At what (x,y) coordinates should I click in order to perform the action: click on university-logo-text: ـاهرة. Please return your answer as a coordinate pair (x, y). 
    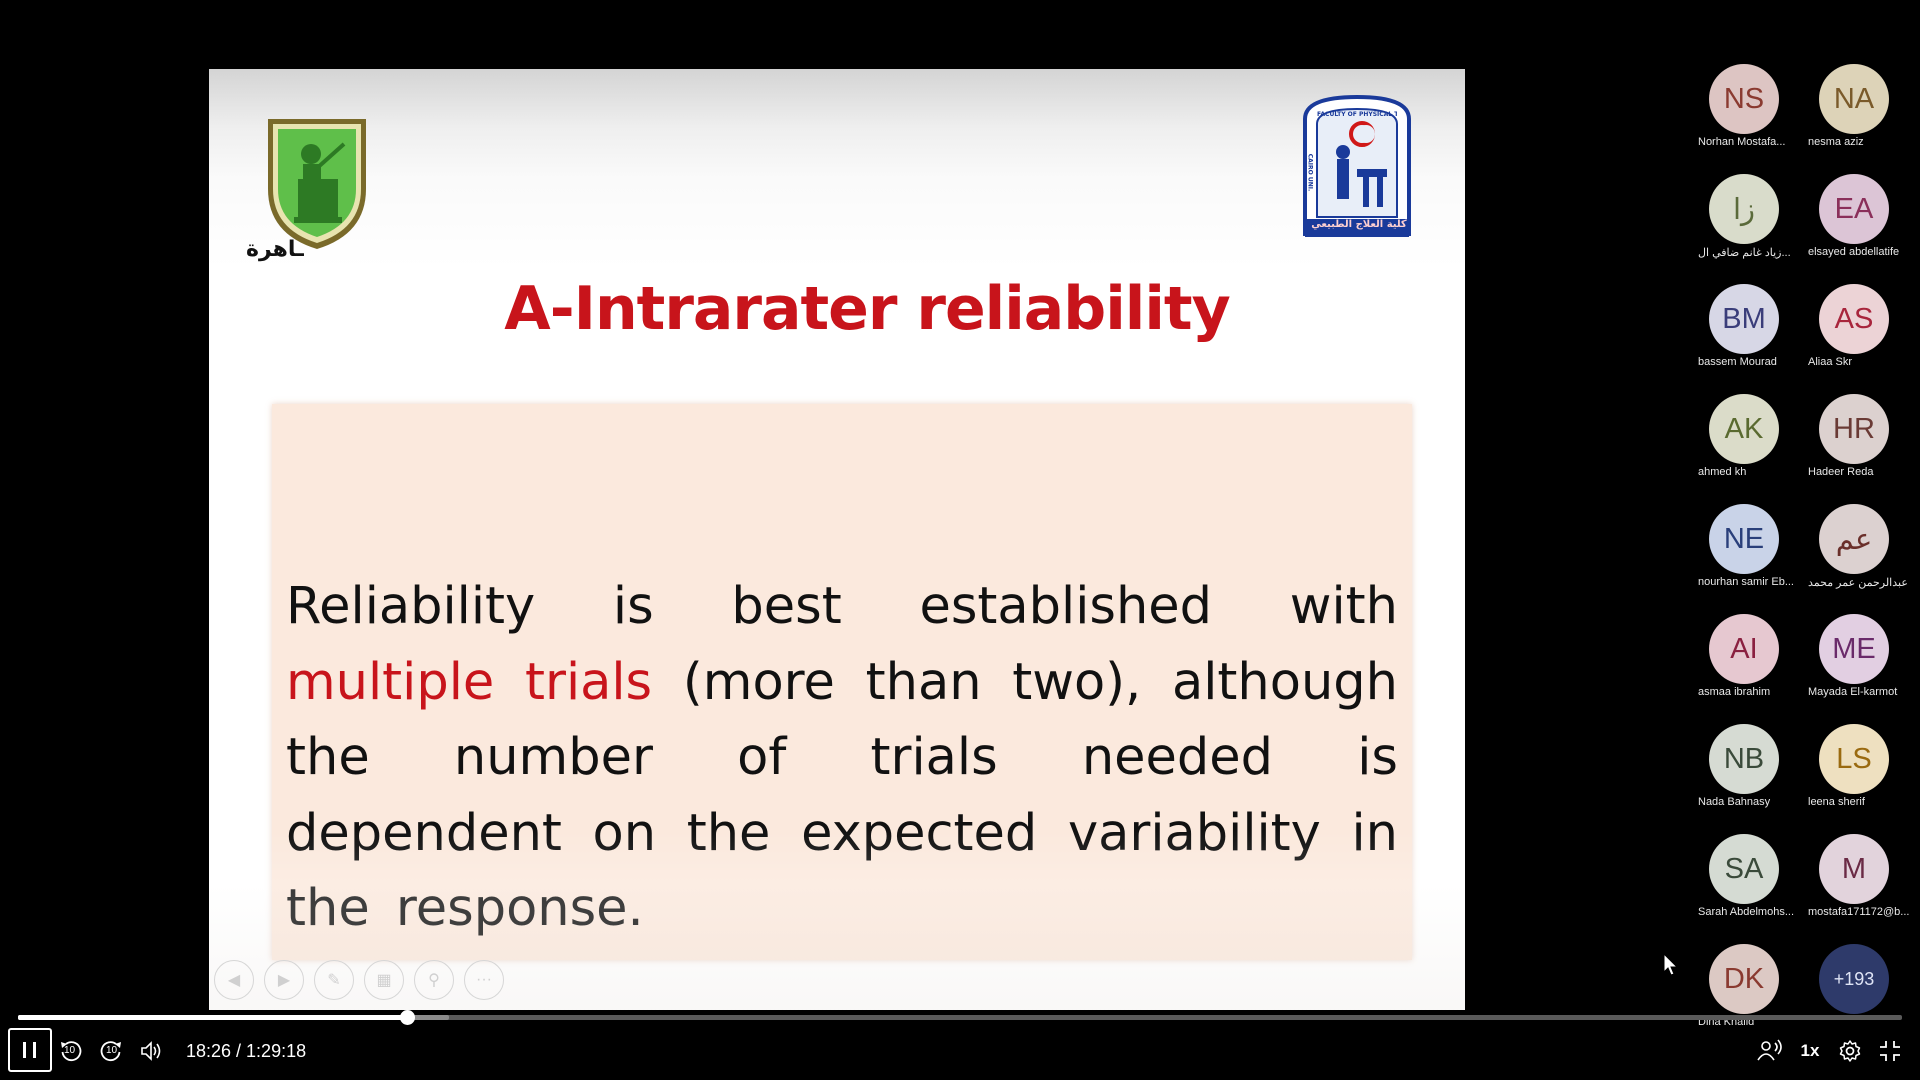
    Looking at the image, I should click on (275, 249).